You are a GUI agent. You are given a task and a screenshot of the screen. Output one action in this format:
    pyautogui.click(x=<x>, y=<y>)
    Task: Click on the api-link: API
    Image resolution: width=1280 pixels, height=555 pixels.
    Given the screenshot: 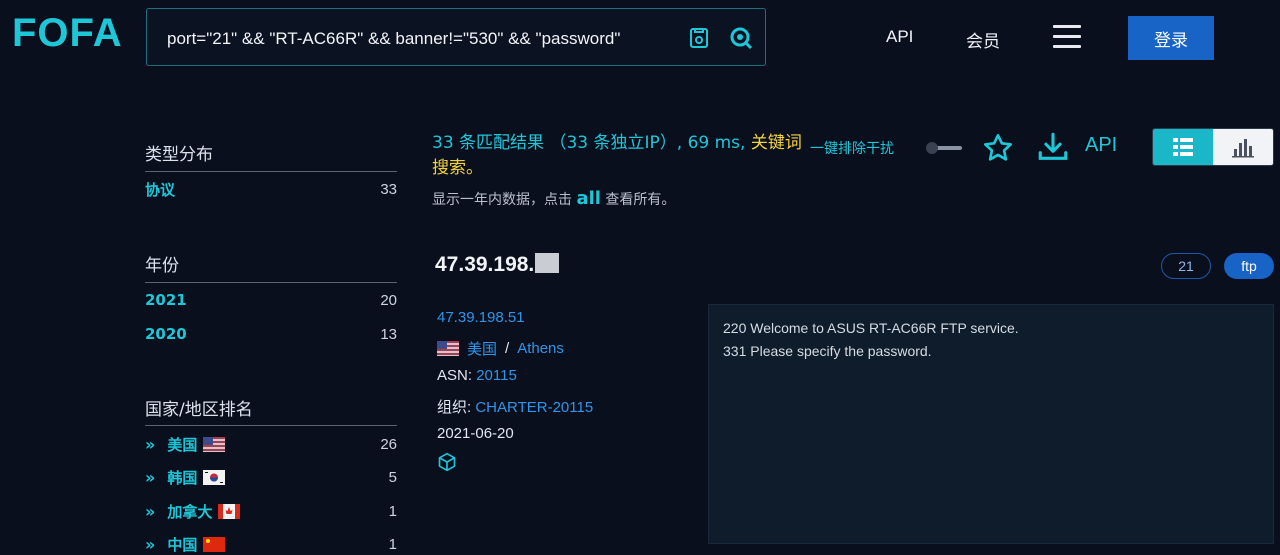 What is the action you would take?
    pyautogui.click(x=1101, y=145)
    